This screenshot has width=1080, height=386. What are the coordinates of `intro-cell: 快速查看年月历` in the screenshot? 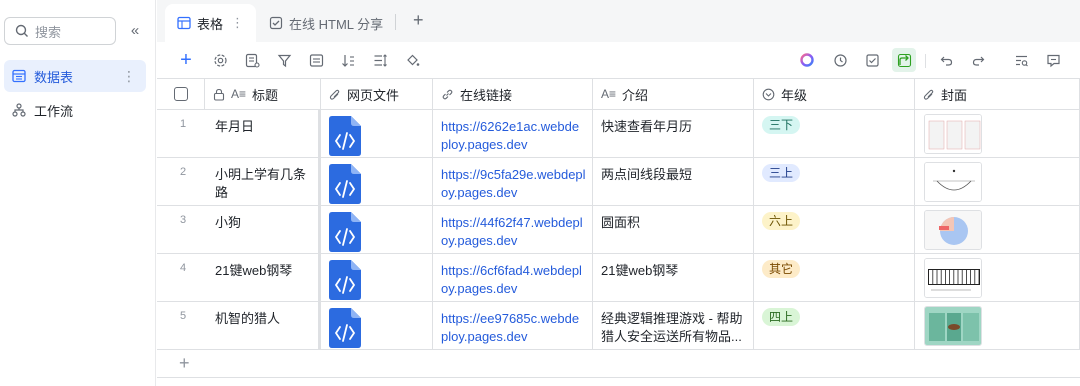 It's located at (673, 134).